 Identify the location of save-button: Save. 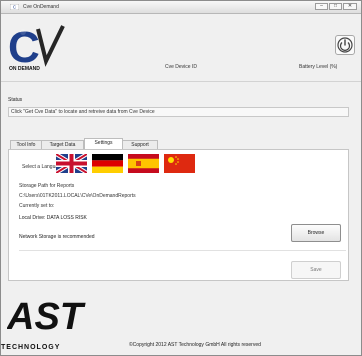
(316, 270).